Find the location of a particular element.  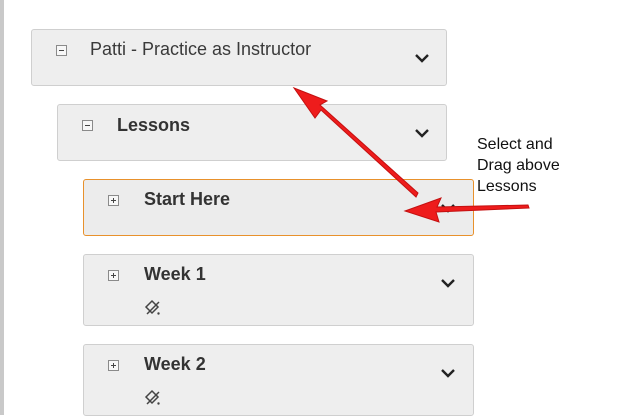

annotation-line: Lessons is located at coordinates (507, 186).